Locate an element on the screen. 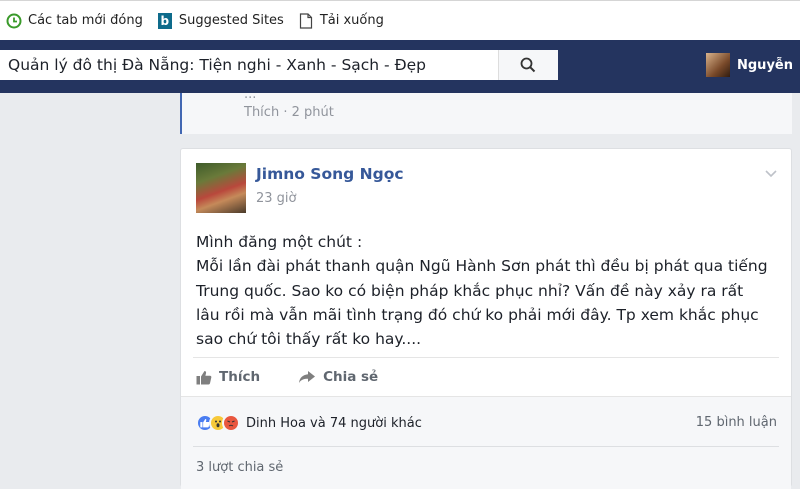  comments-count: 15 bình luận is located at coordinates (736, 422).